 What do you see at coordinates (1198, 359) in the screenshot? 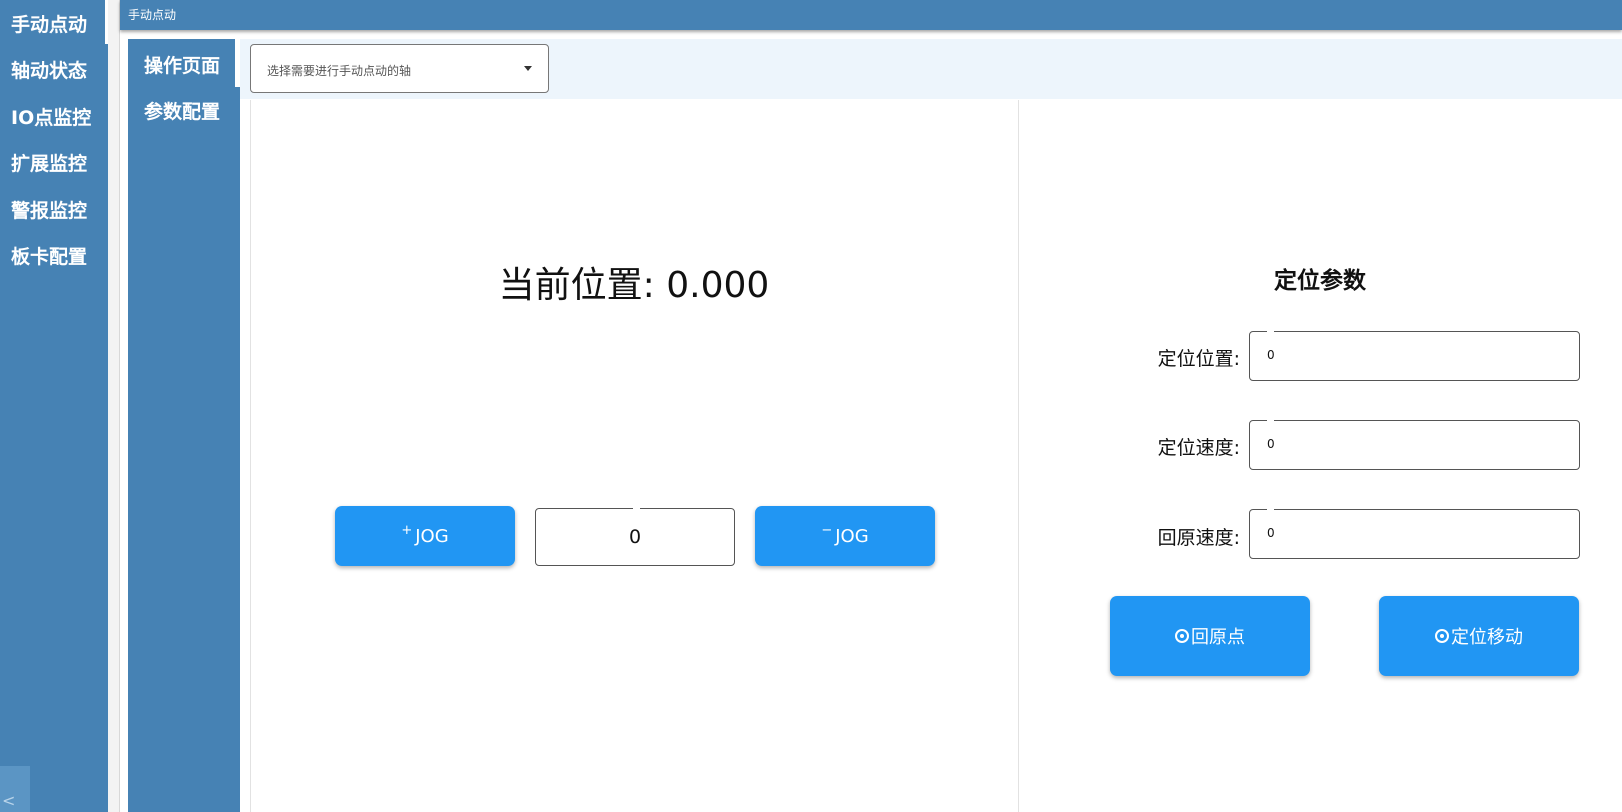
I see `target-position-label: 定位位置:` at bounding box center [1198, 359].